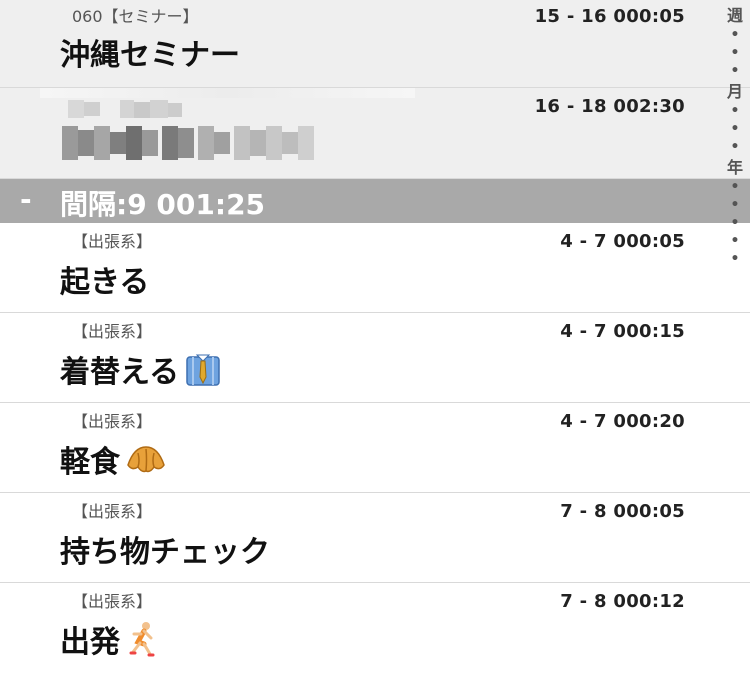 Image resolution: width=750 pixels, height=673 pixels. Describe the element at coordinates (375, 448) in the screenshot. I see `list-item: 【出張系】 4 - 7 000:20 軽食` at that location.